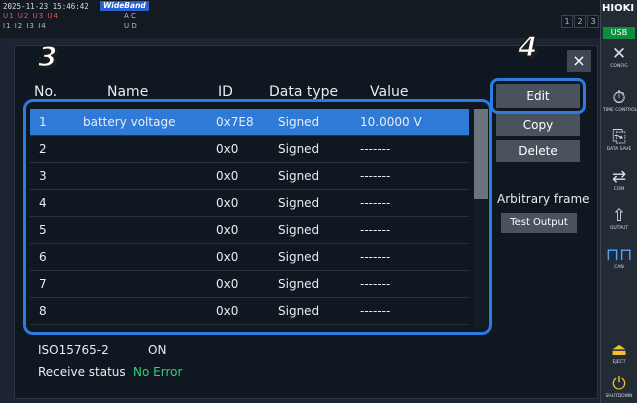  What do you see at coordinates (158, 372) in the screenshot?
I see `receive-status-value: No Error` at bounding box center [158, 372].